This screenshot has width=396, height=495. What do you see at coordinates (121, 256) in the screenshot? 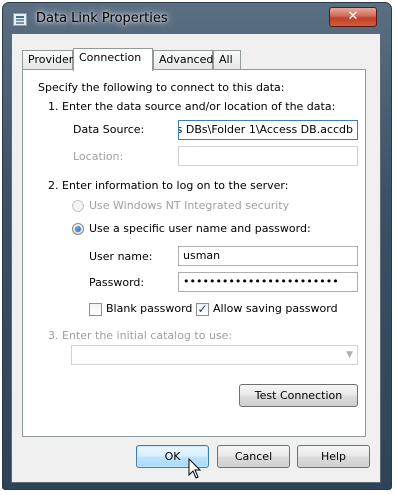
I see `username-label: User name:` at bounding box center [121, 256].